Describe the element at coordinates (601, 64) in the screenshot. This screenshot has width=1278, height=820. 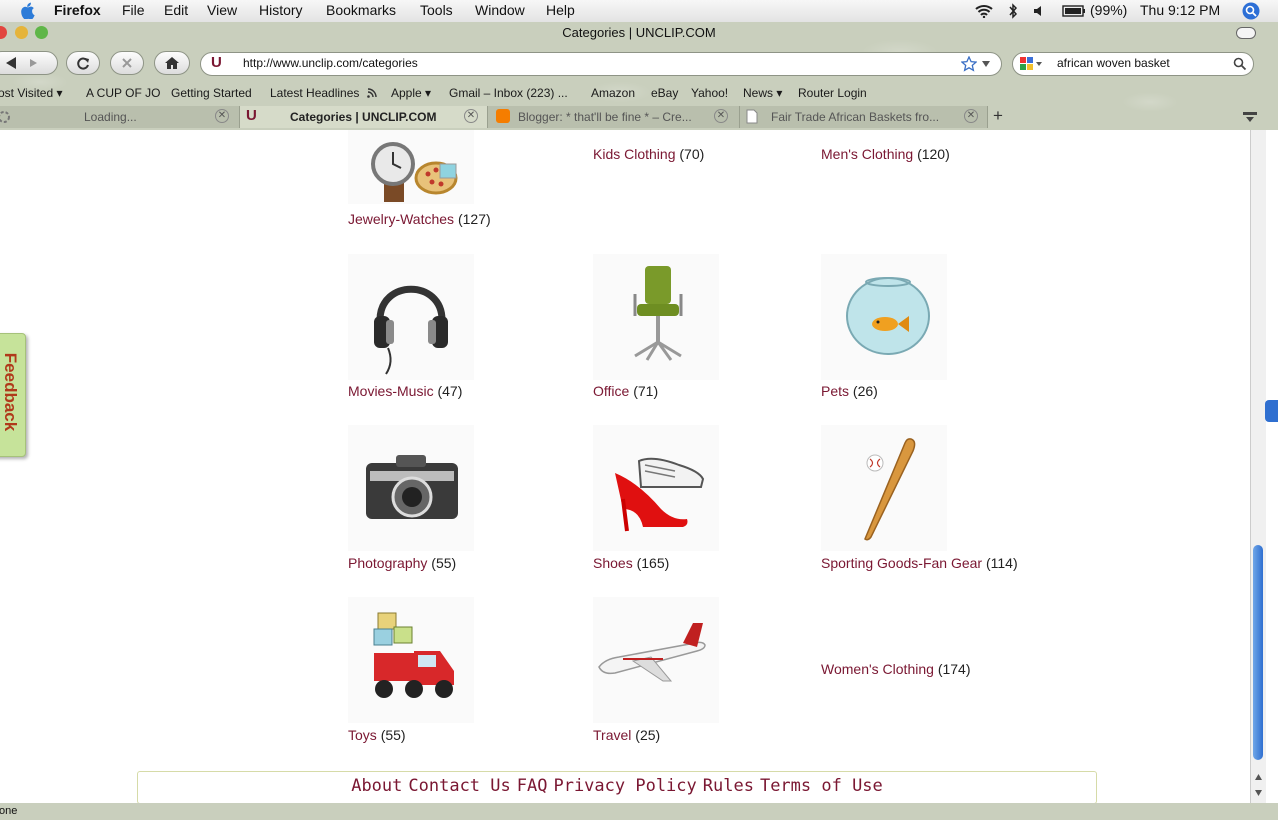
I see `url-bar: U http://www.unclip.com/categories` at that location.